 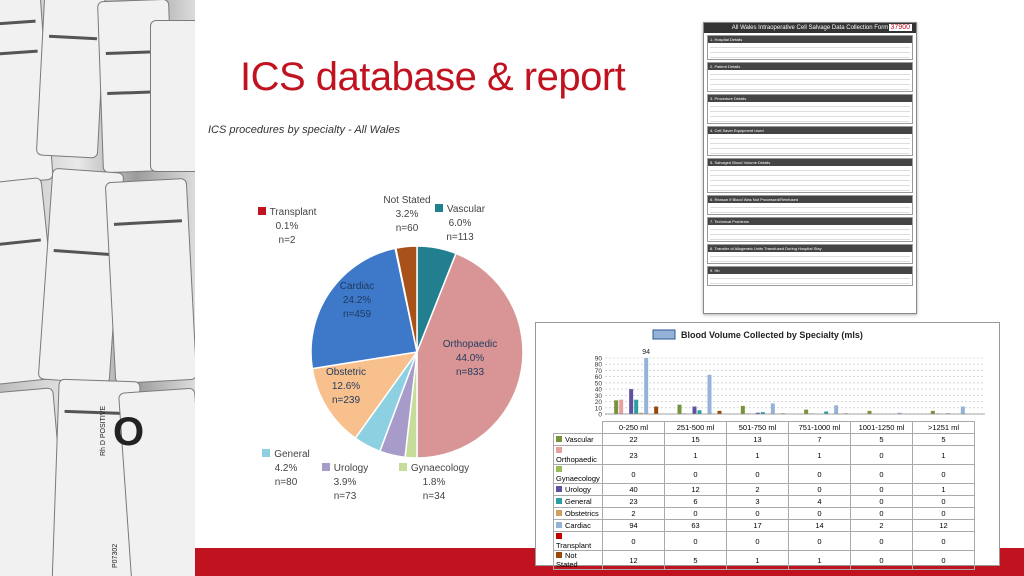 I want to click on table-row: General 23 6 3 4 0 0, so click(x=764, y=501).